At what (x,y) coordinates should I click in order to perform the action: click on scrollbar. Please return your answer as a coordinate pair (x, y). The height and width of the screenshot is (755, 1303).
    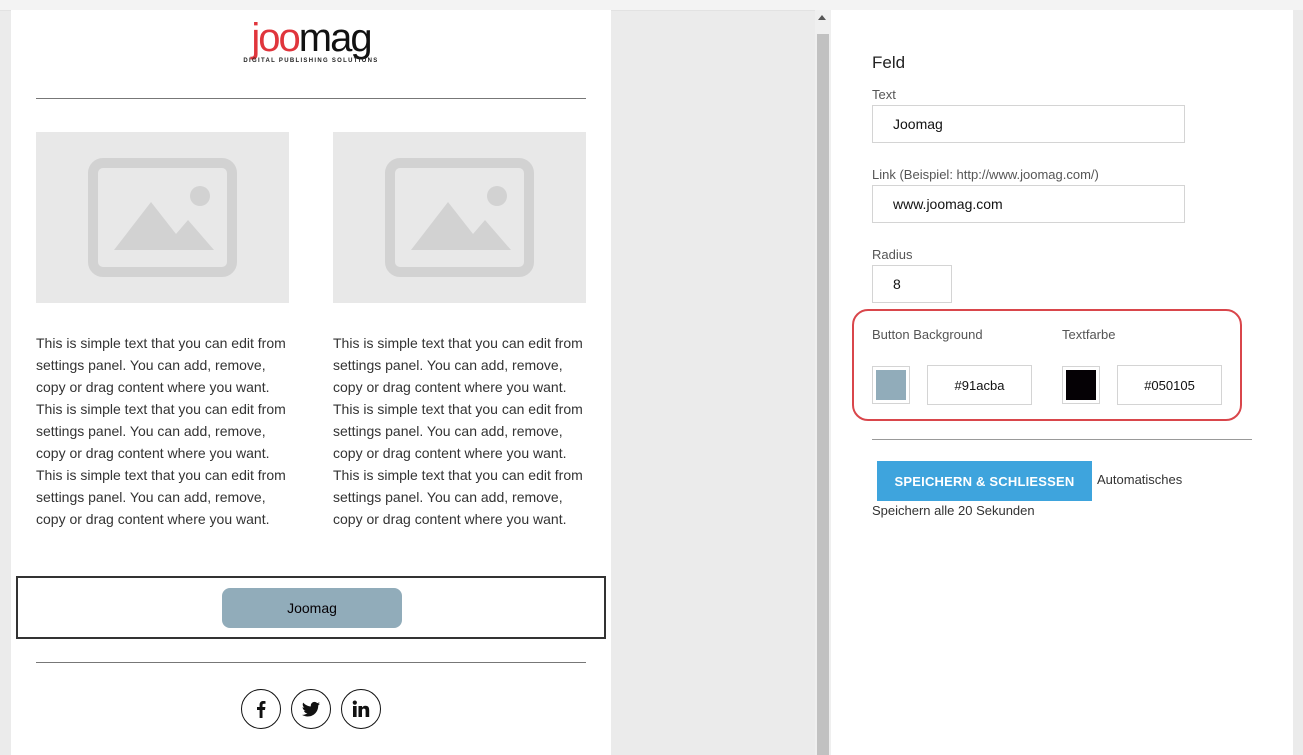
    Looking at the image, I should click on (823, 382).